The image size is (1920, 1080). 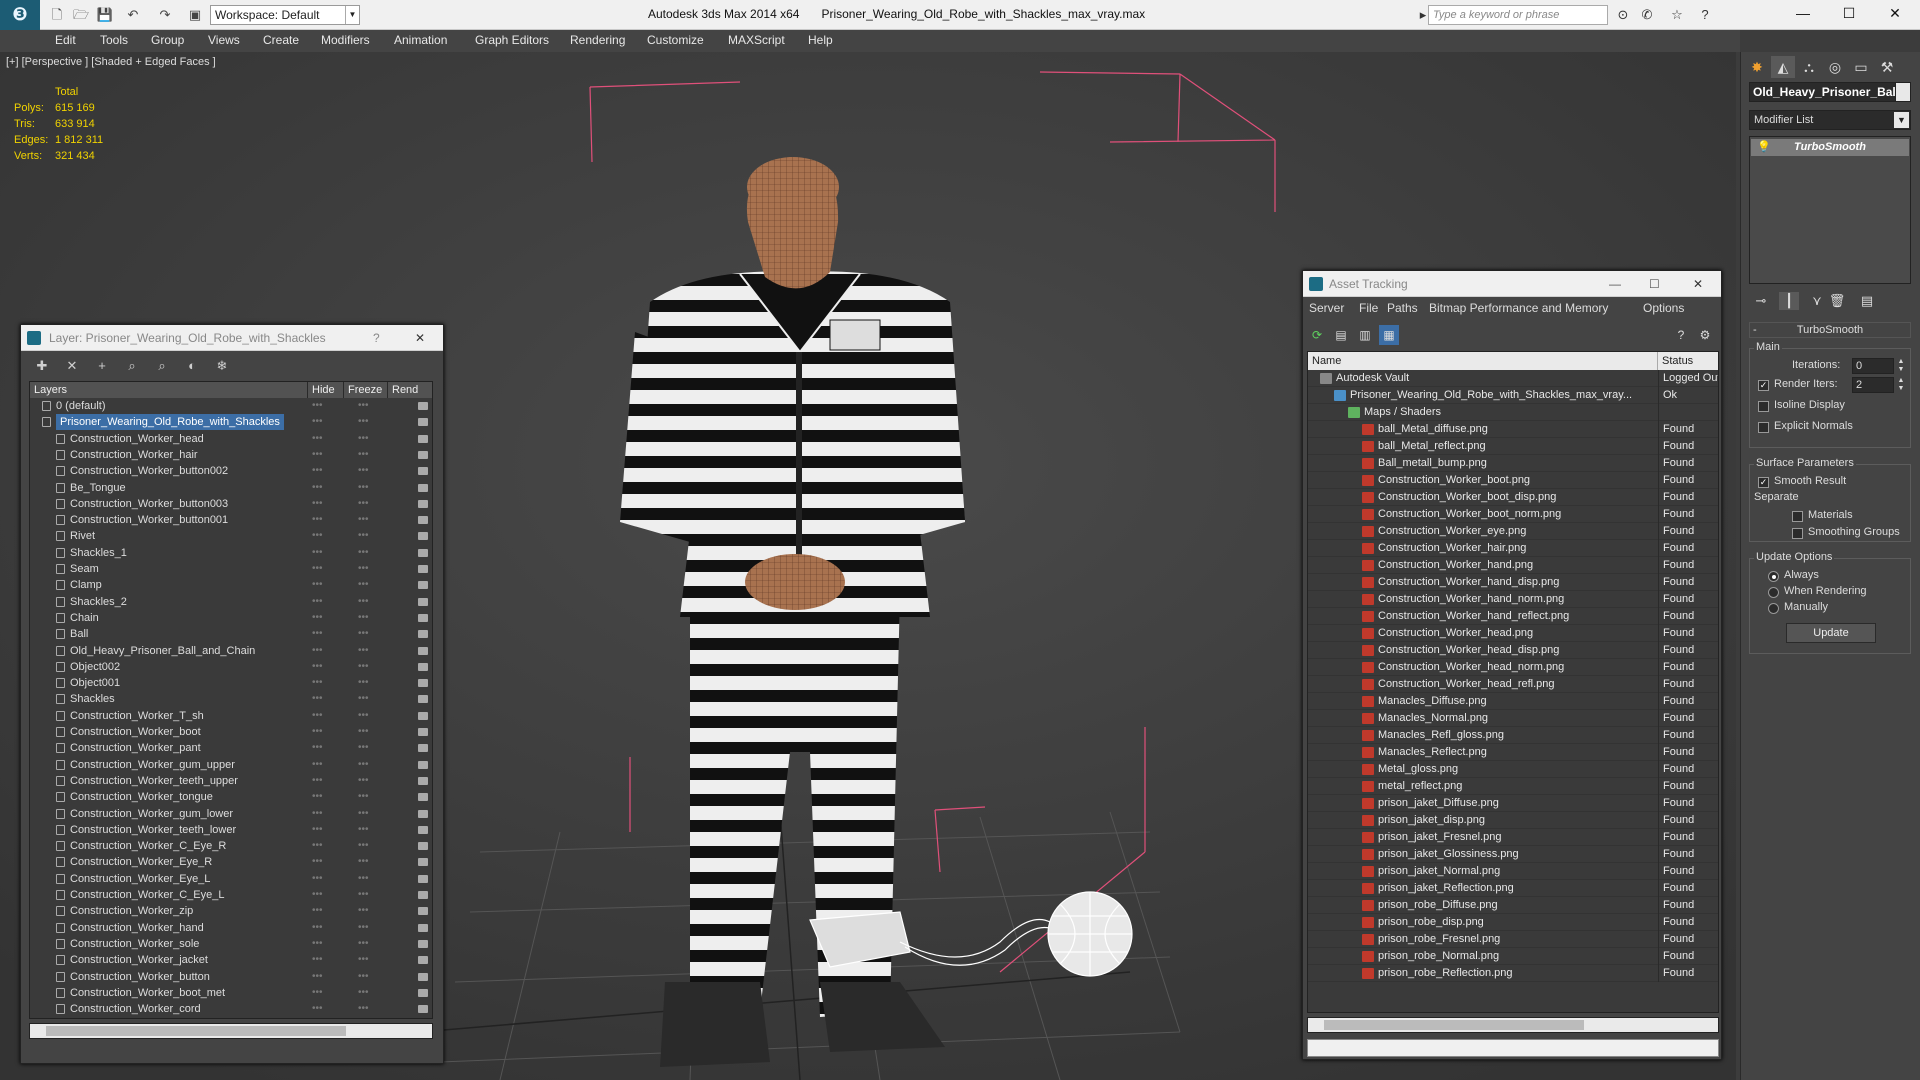 I want to click on asset-menu-paths: Paths, so click(x=1402, y=308).